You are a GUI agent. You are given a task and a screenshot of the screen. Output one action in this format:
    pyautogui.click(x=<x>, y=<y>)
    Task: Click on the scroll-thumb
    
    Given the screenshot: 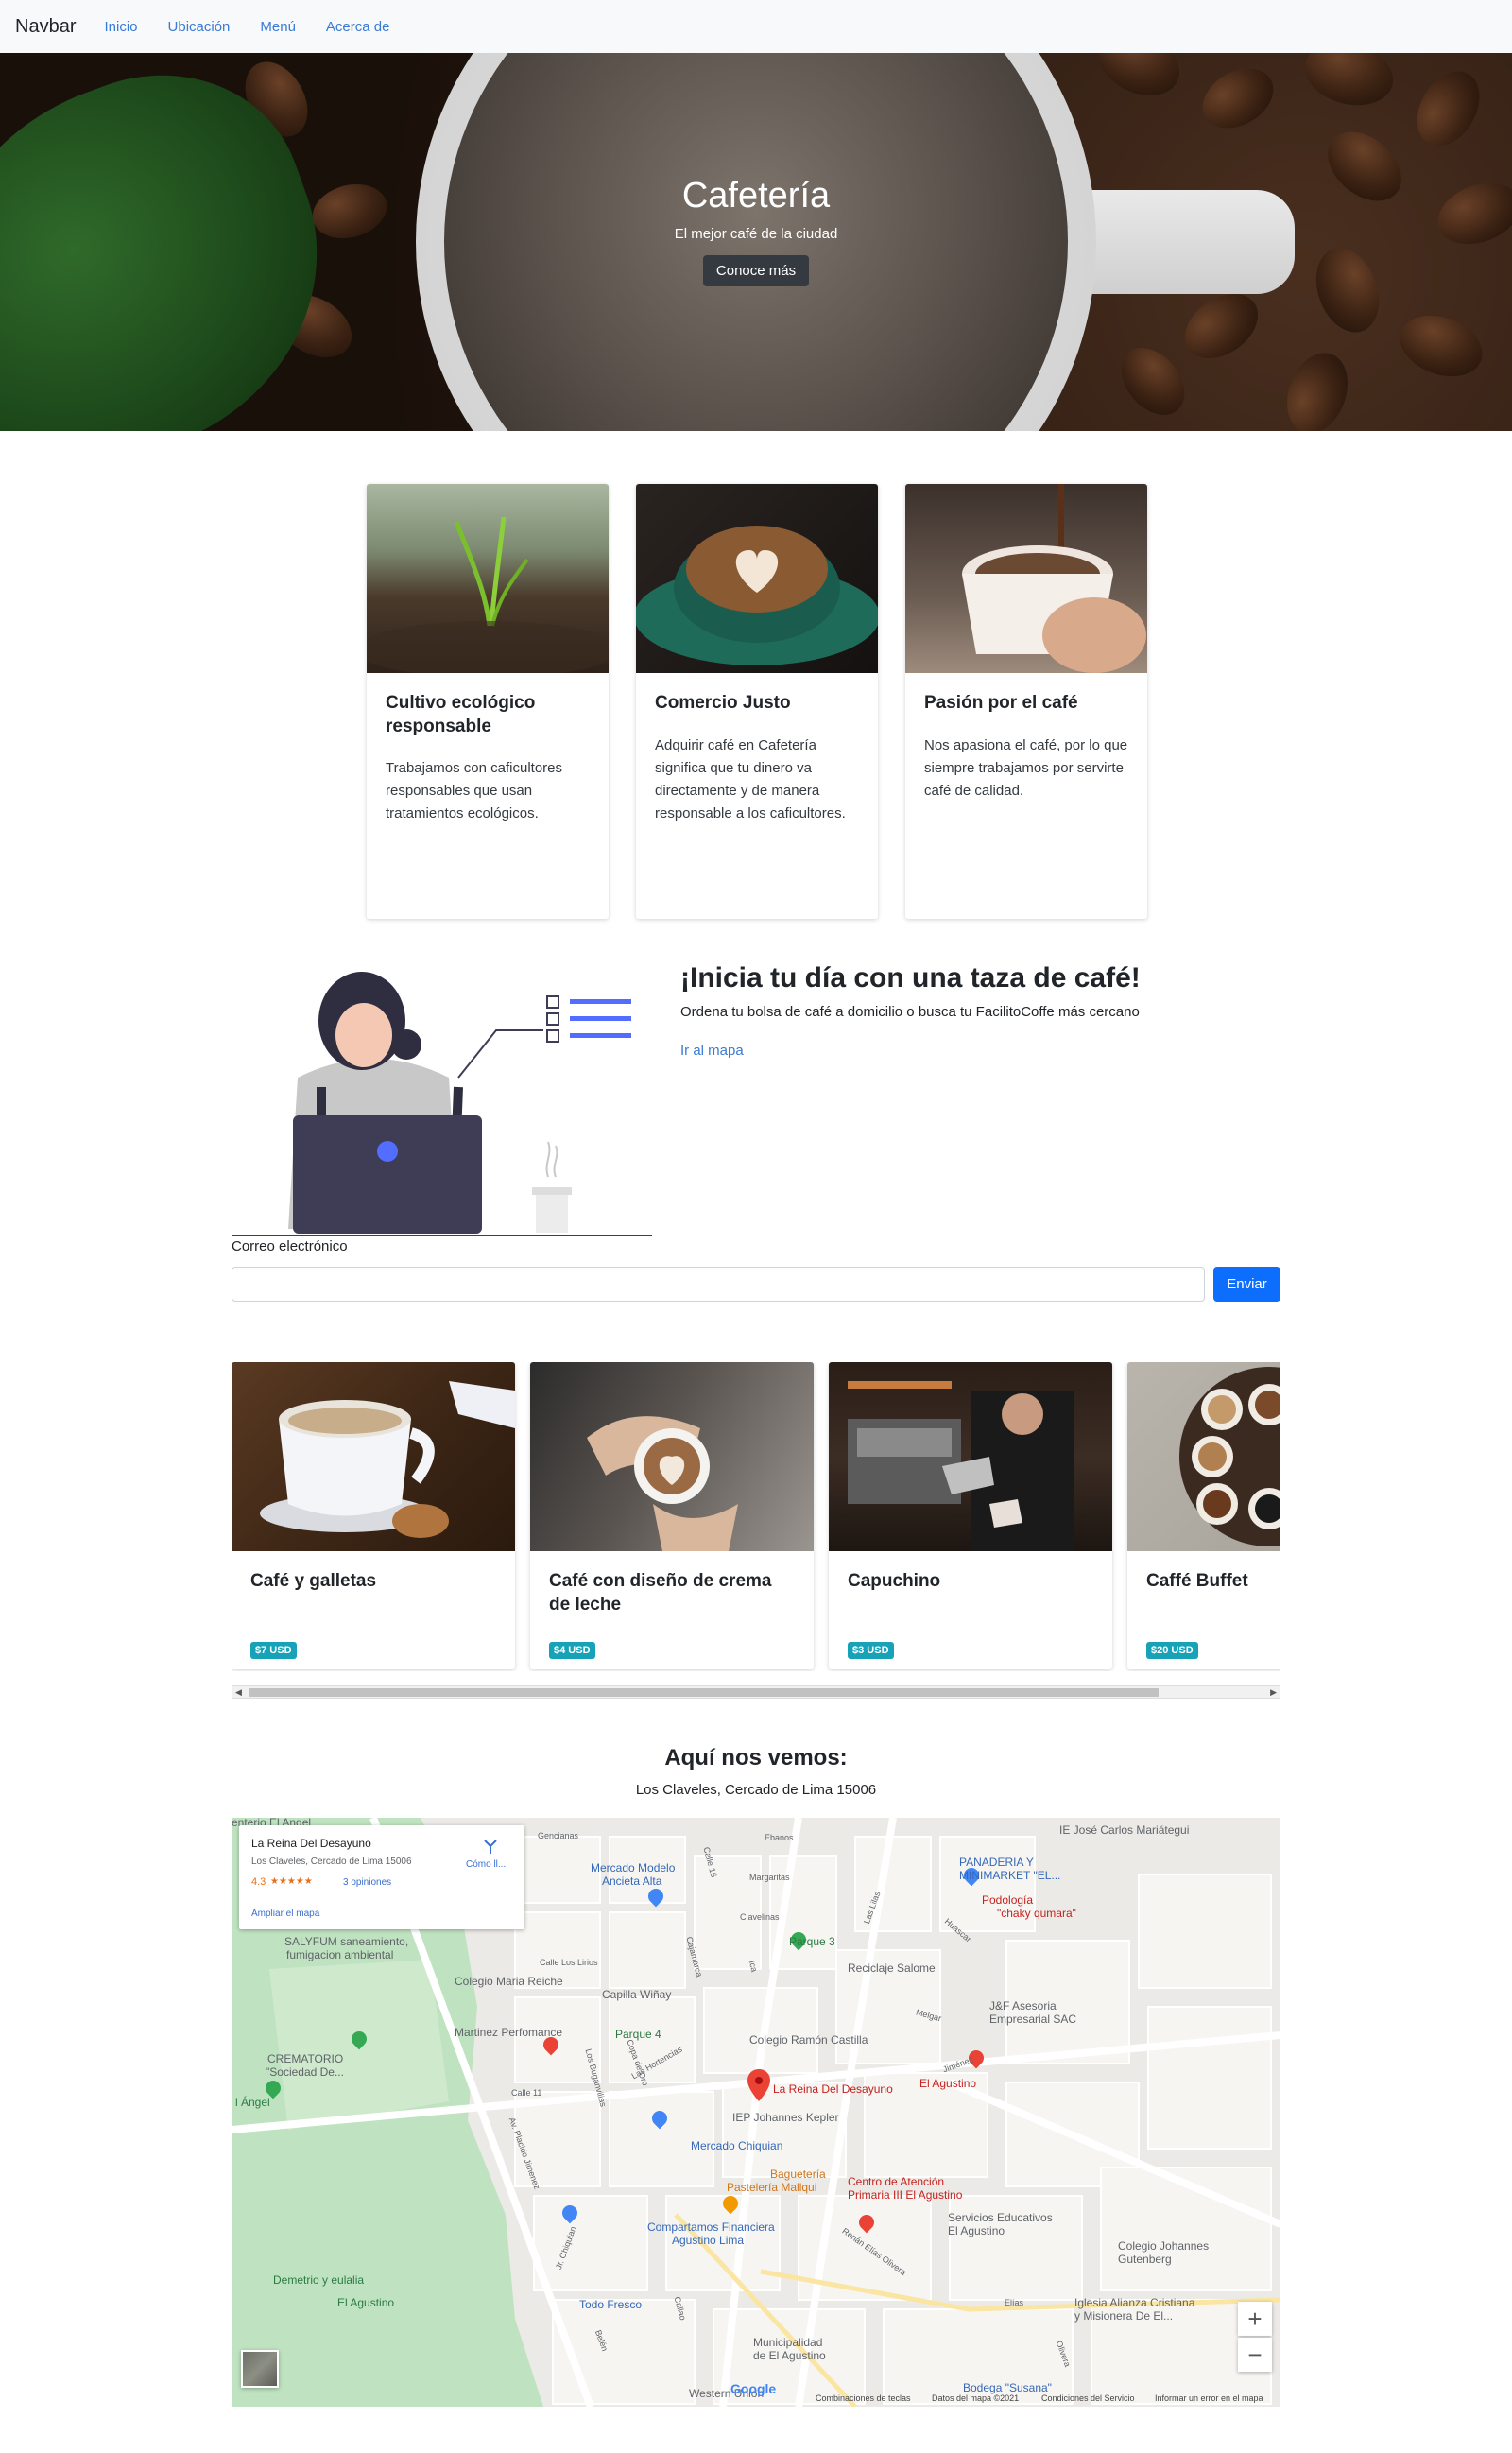 What is the action you would take?
    pyautogui.click(x=704, y=1692)
    